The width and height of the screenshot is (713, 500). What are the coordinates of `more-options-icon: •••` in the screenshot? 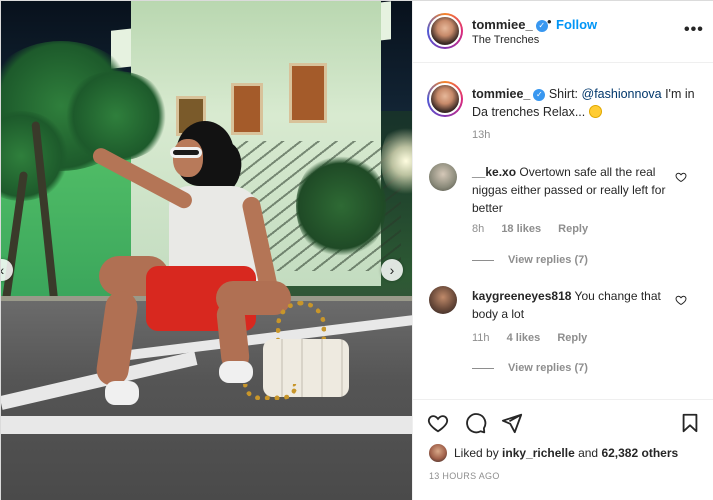 It's located at (694, 30).